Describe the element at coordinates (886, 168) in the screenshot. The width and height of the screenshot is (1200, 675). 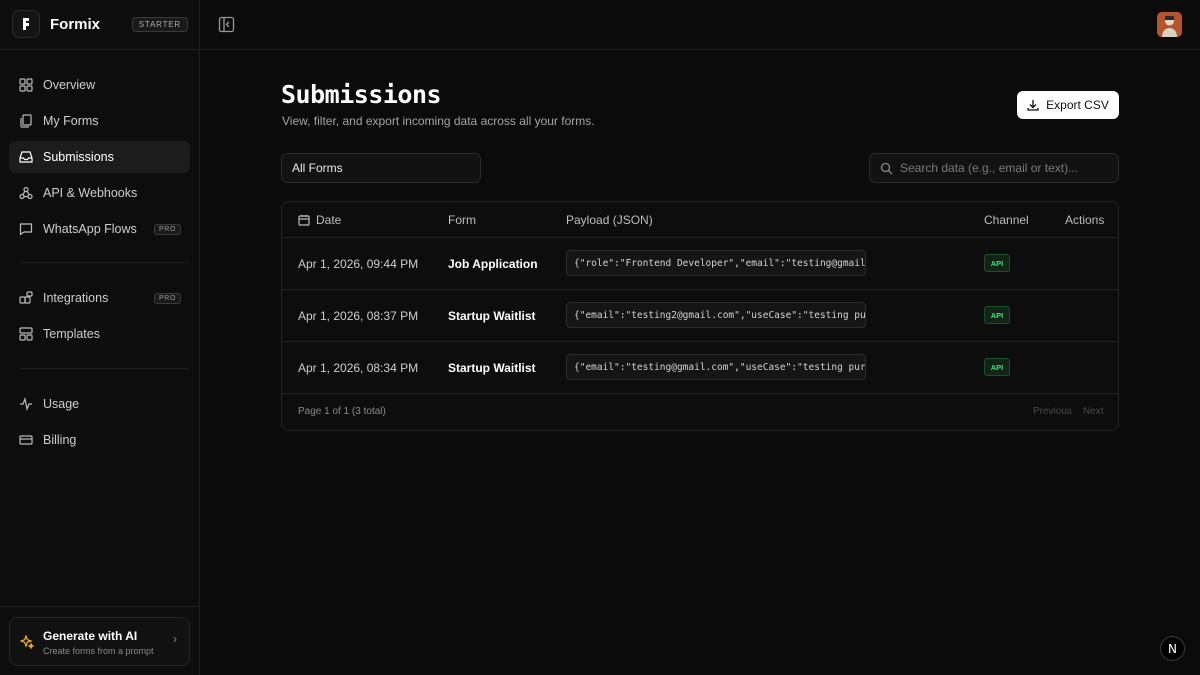
I see `search-icon` at that location.